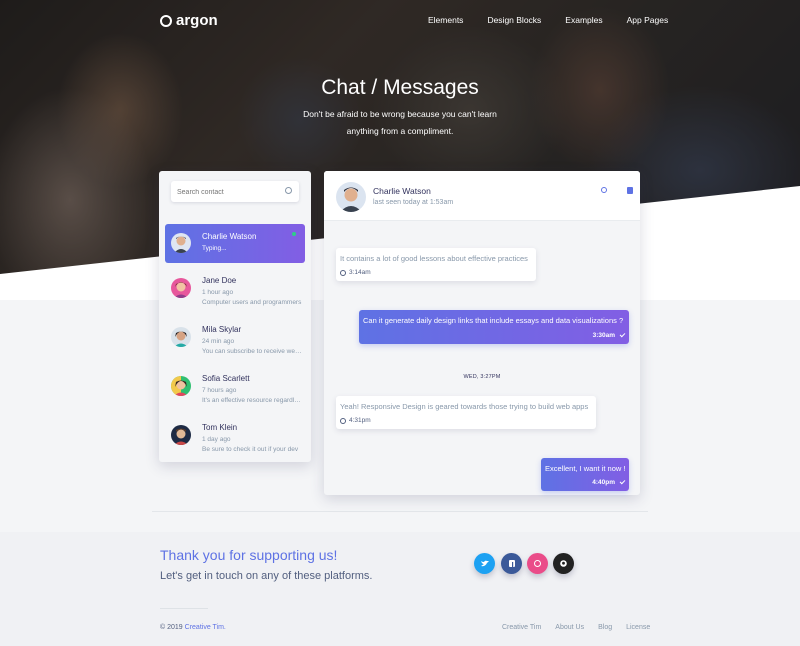  I want to click on contact-time: 1 hour ago, so click(218, 292).